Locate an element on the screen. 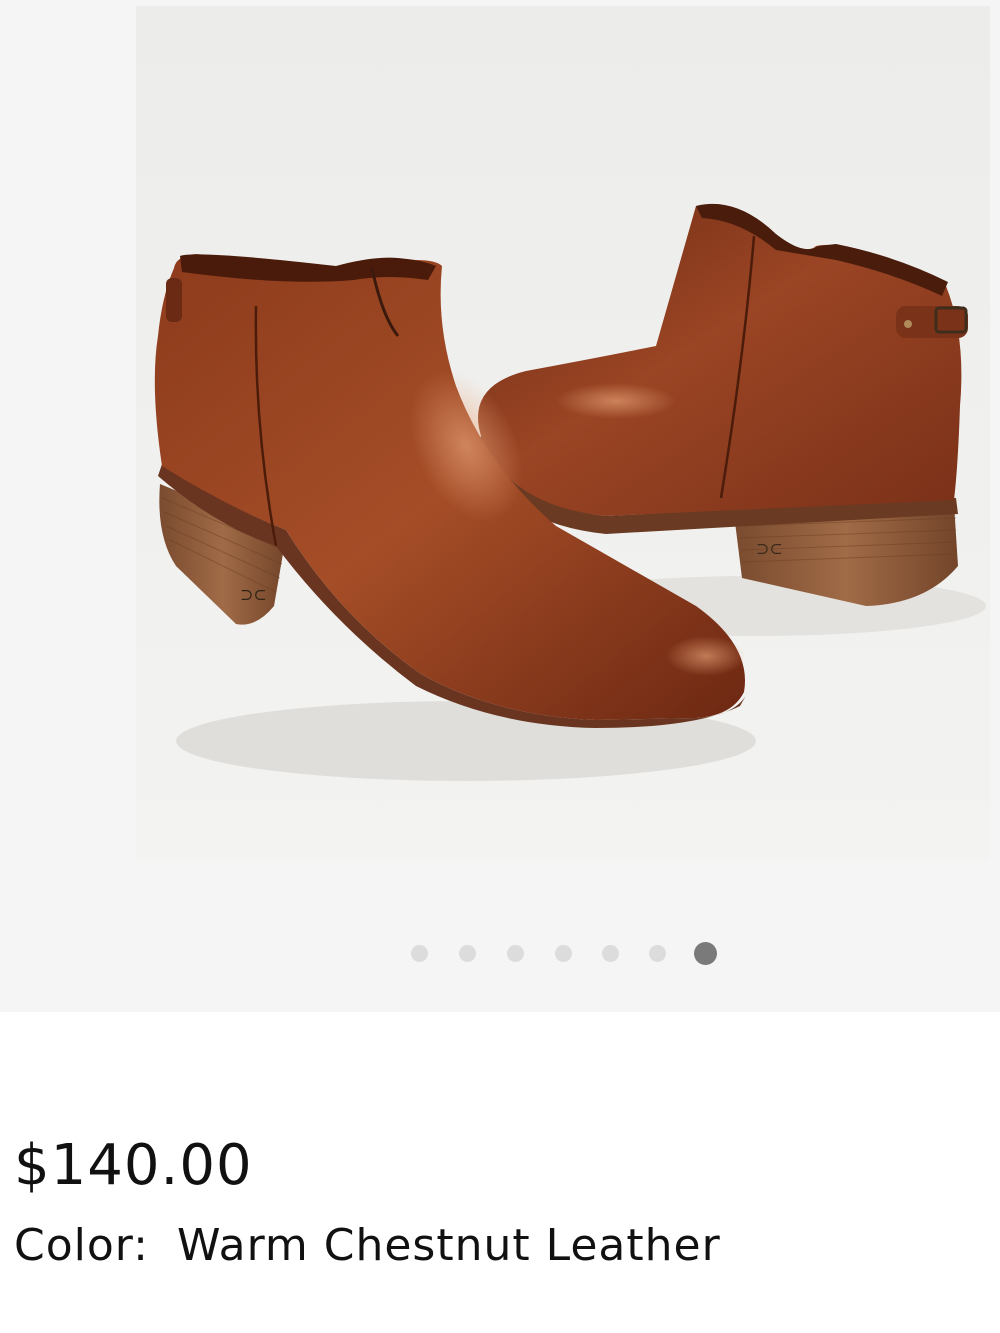  product-info: $140.00 Color: Warm Chestnut Leather is located at coordinates (499, 1203).